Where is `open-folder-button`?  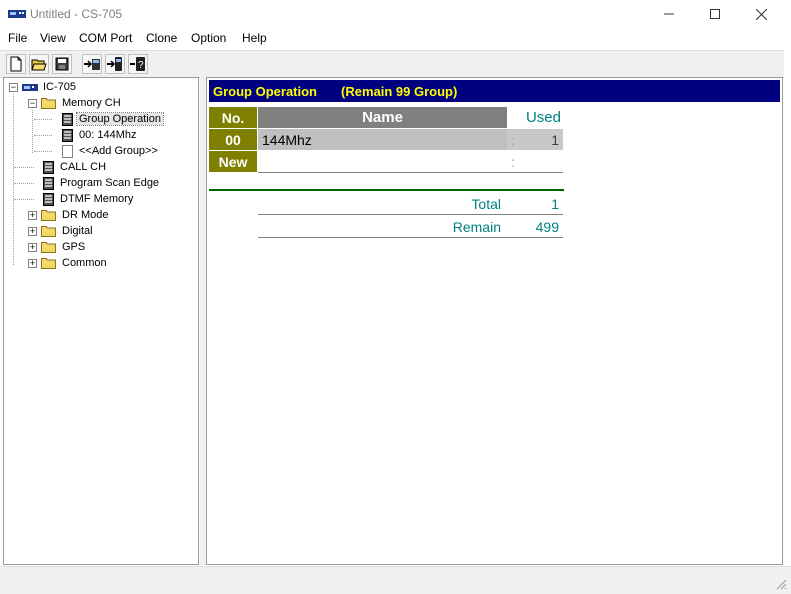 open-folder-button is located at coordinates (39, 64).